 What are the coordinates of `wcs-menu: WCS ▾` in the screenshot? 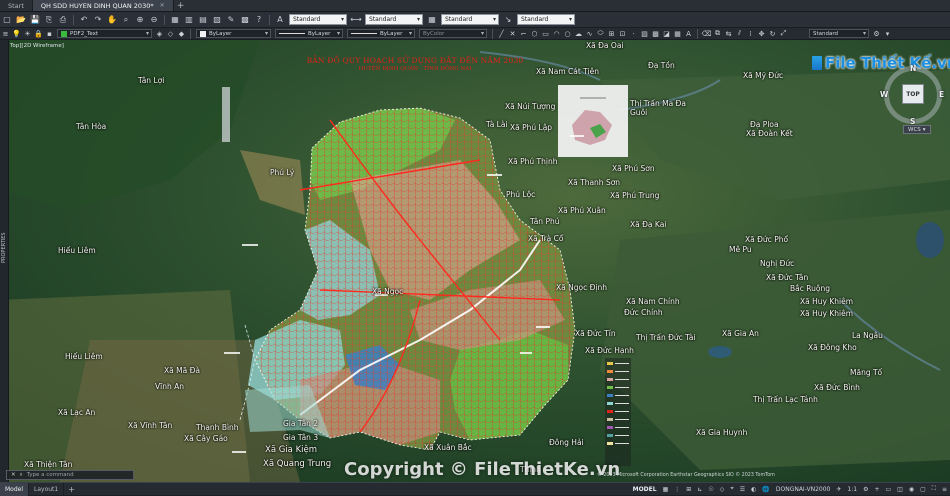 It's located at (917, 129).